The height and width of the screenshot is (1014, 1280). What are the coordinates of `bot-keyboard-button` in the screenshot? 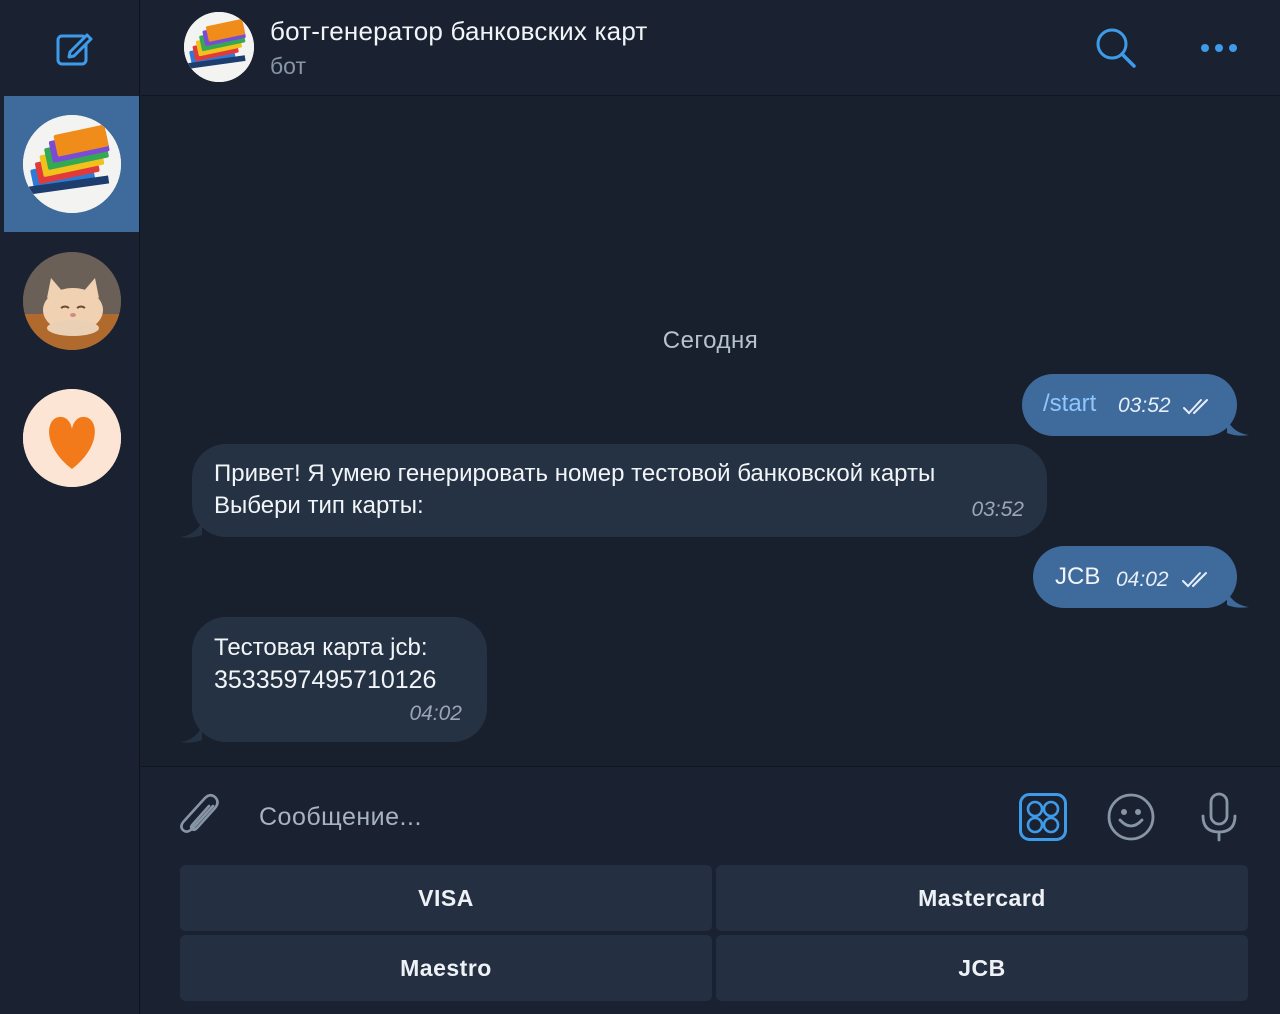 It's located at (1043, 817).